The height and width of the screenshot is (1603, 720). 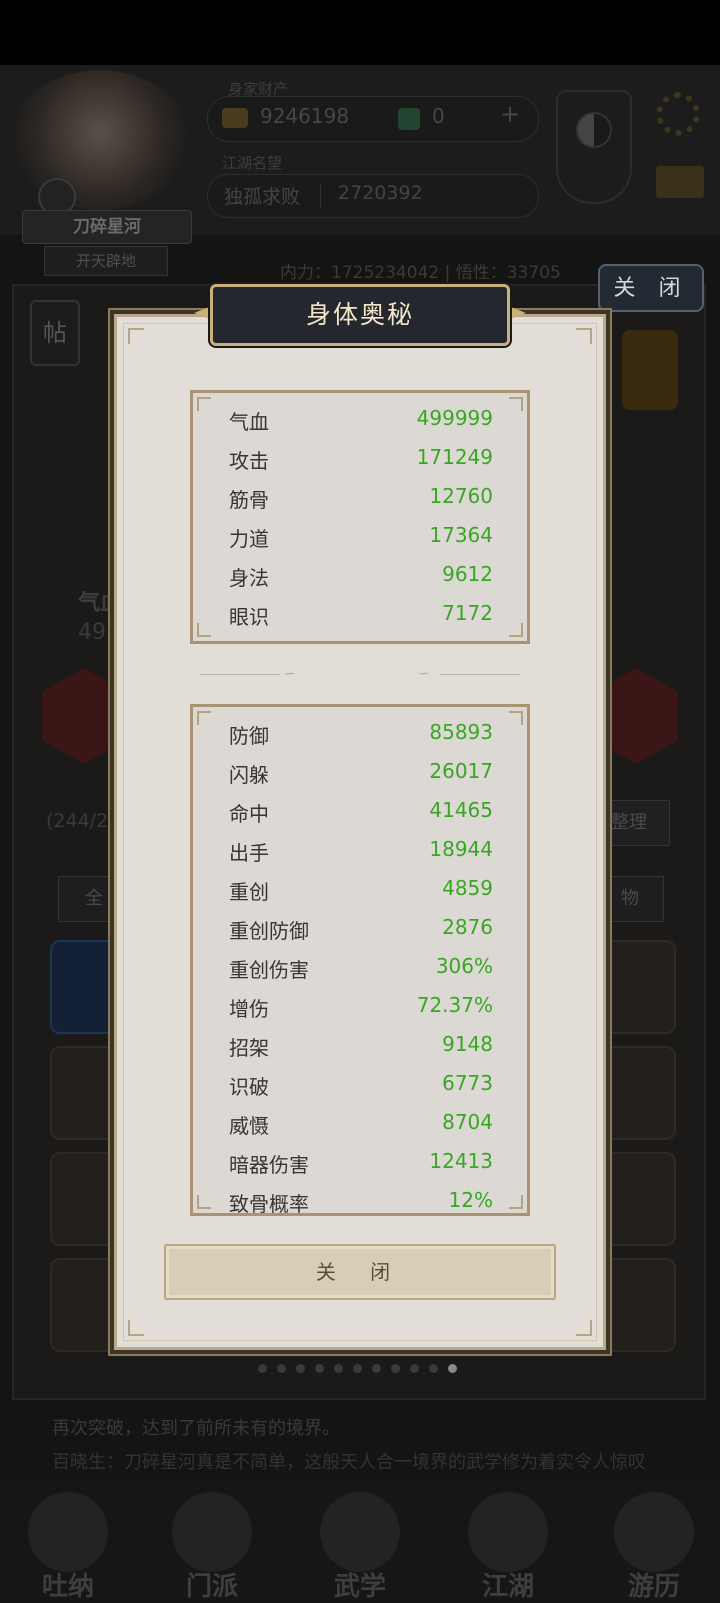 I want to click on stat-name: 识破, so click(x=249, y=1087).